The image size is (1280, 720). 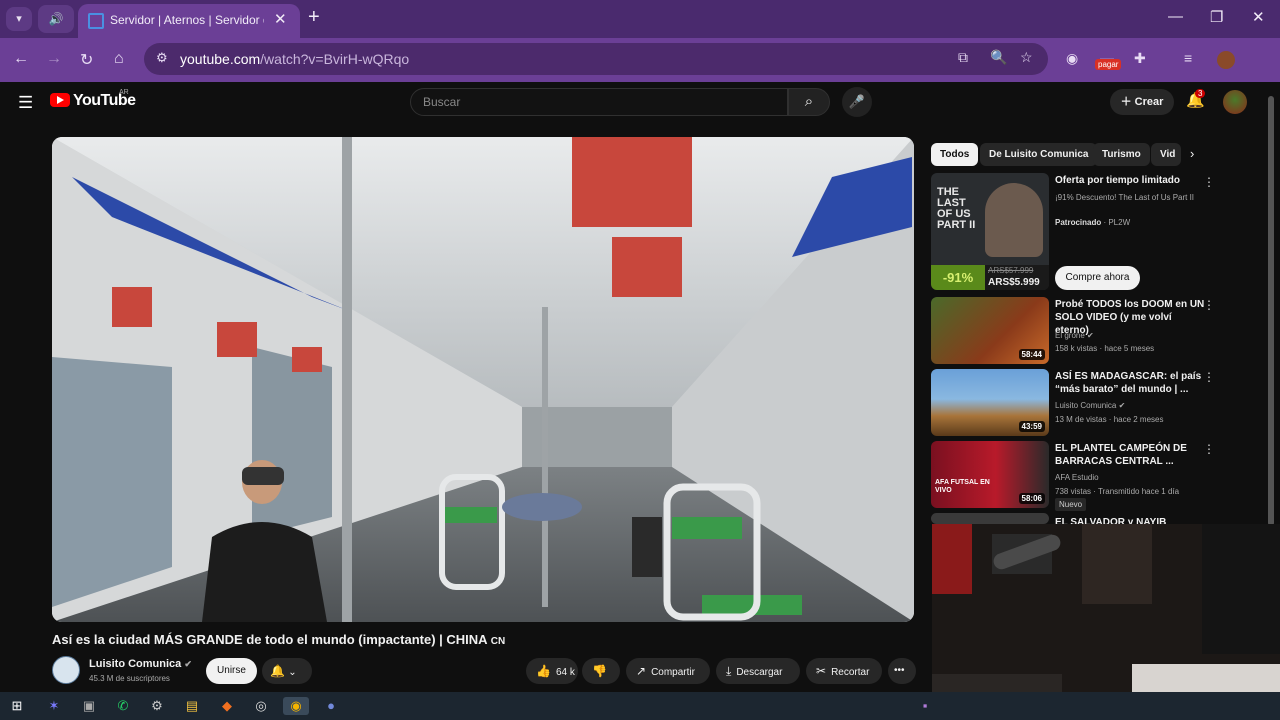 I want to click on related-channel: El grone ✔, so click(x=1074, y=335).